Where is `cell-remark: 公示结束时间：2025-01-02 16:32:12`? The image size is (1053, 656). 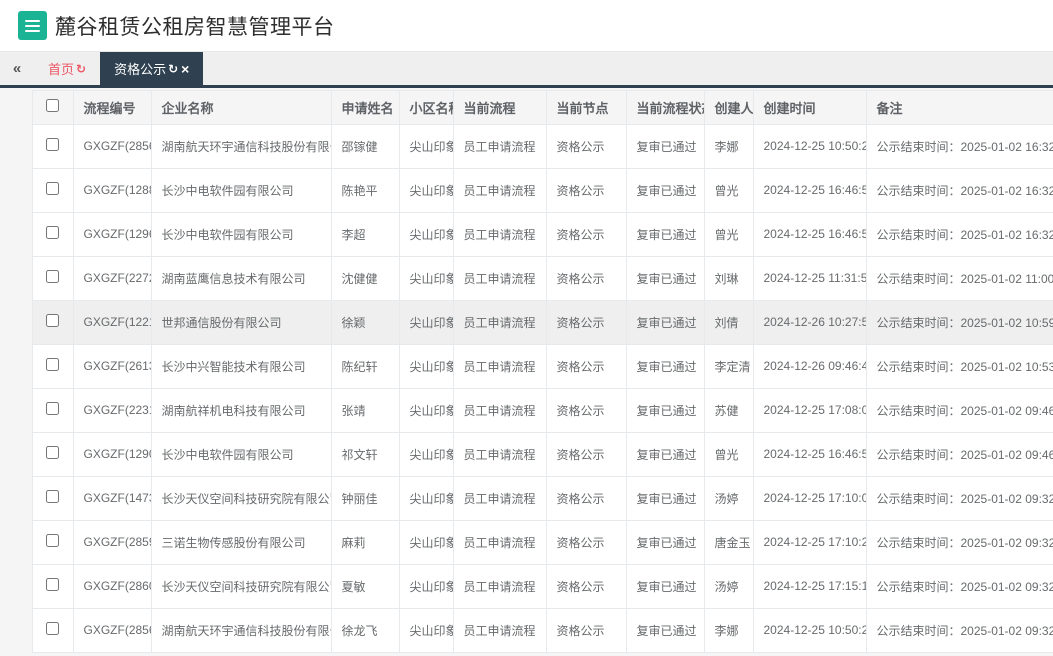
cell-remark: 公示结束时间：2025-01-02 16:32:12 is located at coordinates (959, 234).